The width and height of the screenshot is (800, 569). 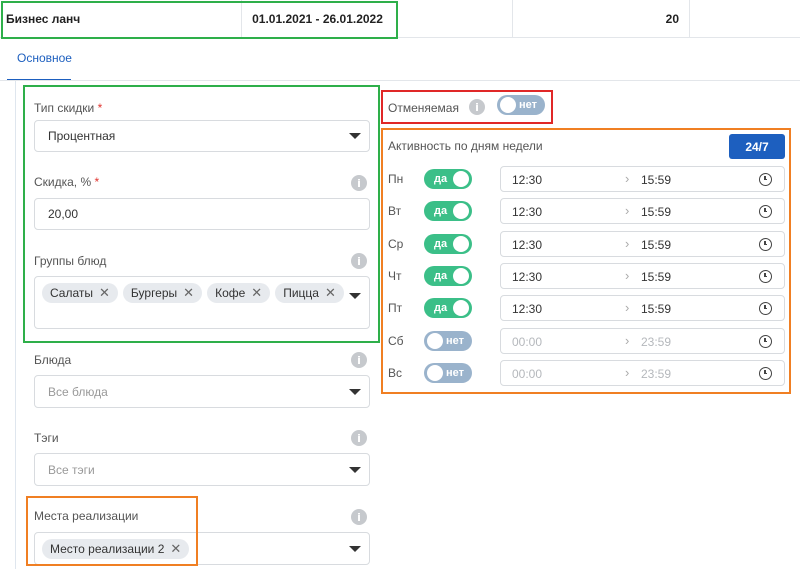 What do you see at coordinates (601, 19) in the screenshot?
I see `promo-count: 20` at bounding box center [601, 19].